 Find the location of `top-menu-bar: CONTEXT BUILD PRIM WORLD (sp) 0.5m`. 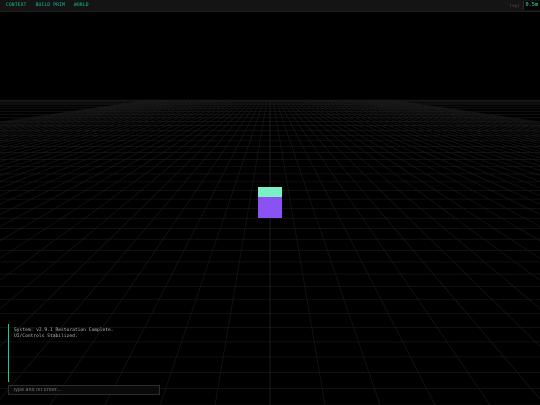

top-menu-bar: CONTEXT BUILD PRIM WORLD (sp) 0.5m is located at coordinates (270, 6).